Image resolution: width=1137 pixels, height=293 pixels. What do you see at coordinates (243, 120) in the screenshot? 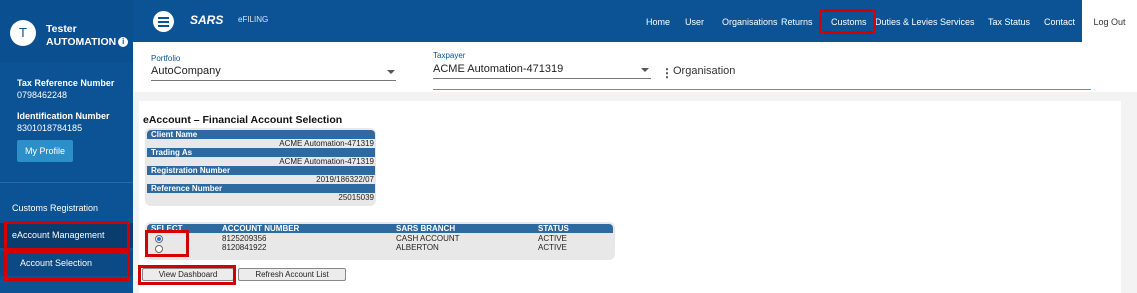
I see `page-title: eAccount – Financial Account Selection` at bounding box center [243, 120].